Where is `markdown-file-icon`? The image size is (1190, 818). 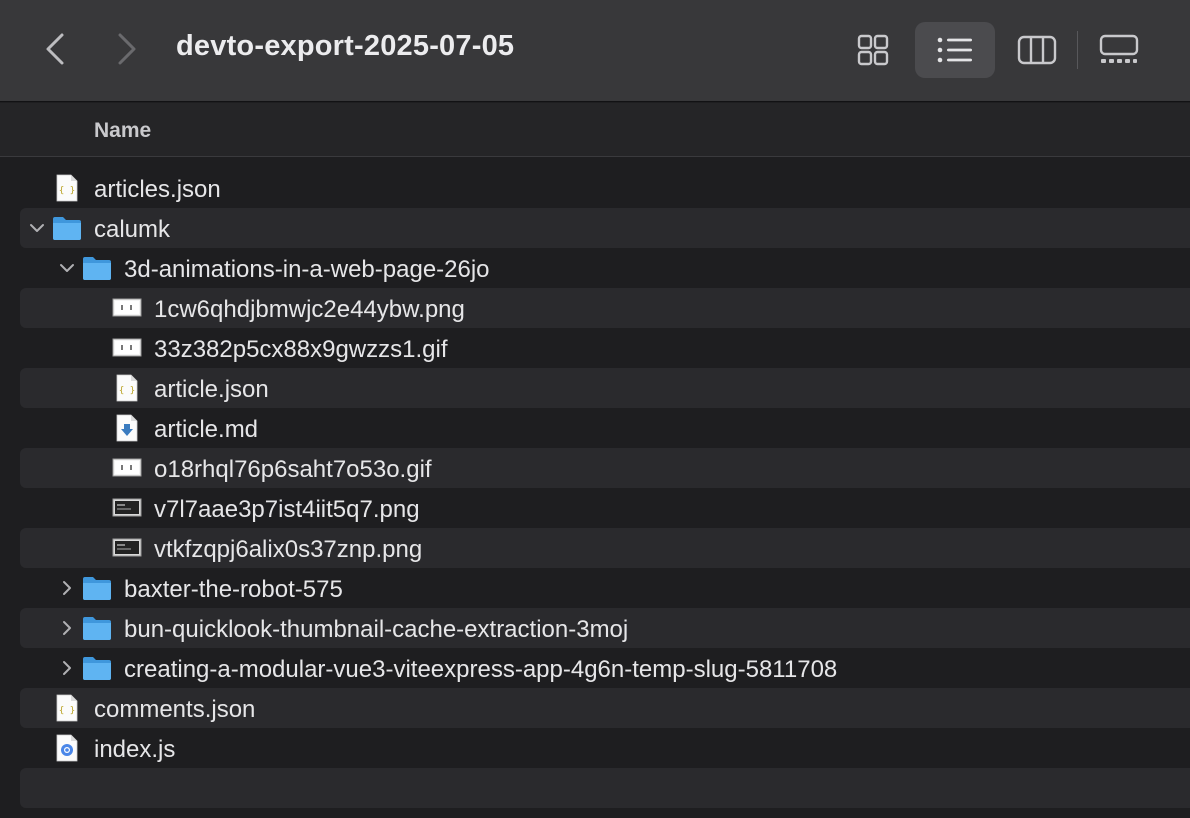 markdown-file-icon is located at coordinates (127, 428).